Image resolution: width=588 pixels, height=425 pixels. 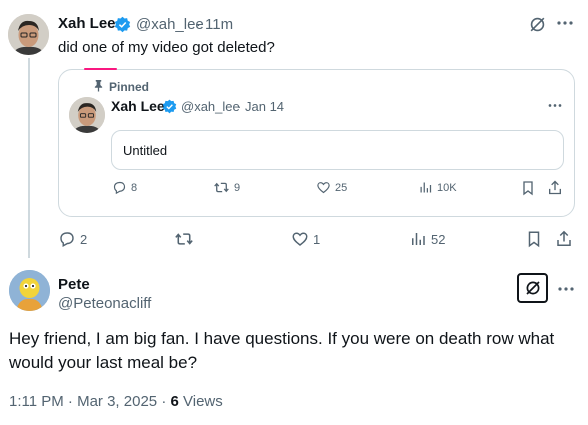 I want to click on reply-time: 1:11 PM, so click(x=36, y=401).